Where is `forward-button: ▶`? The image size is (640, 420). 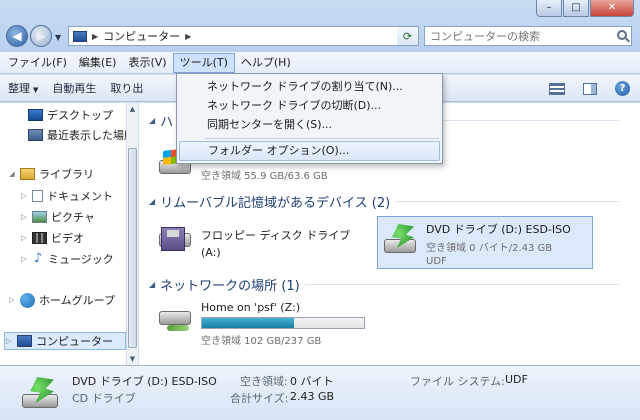 forward-button: ▶ is located at coordinates (41, 36).